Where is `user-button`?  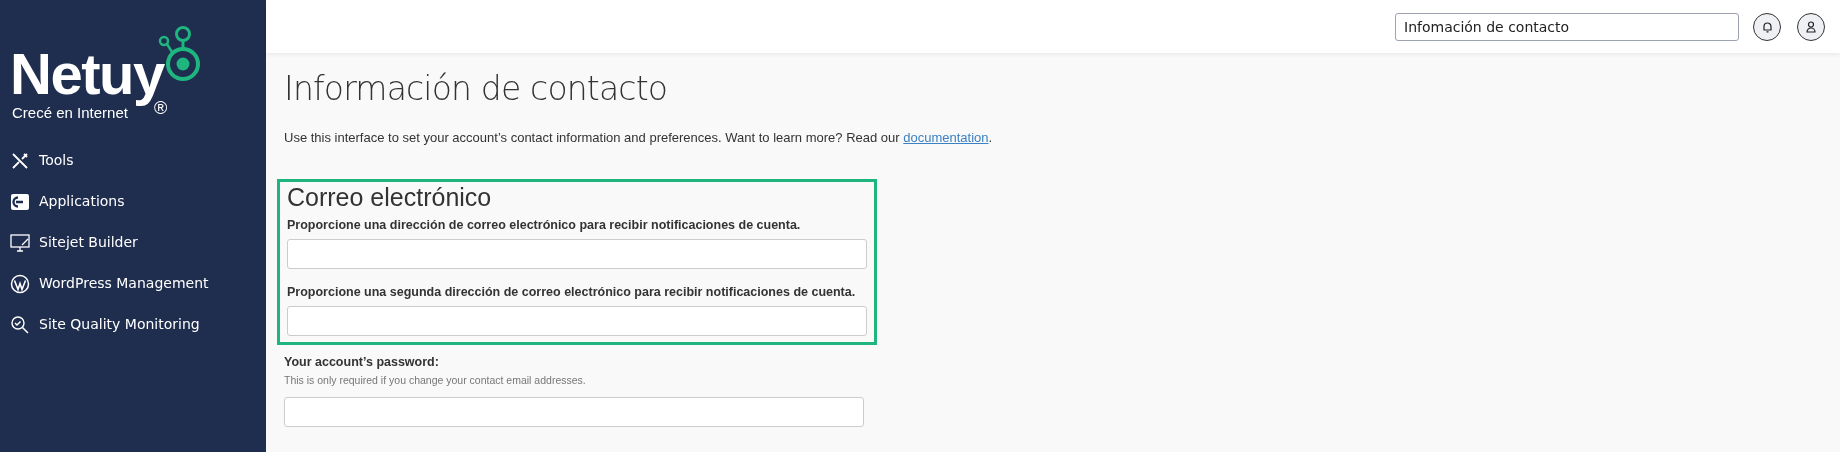
user-button is located at coordinates (1811, 26).